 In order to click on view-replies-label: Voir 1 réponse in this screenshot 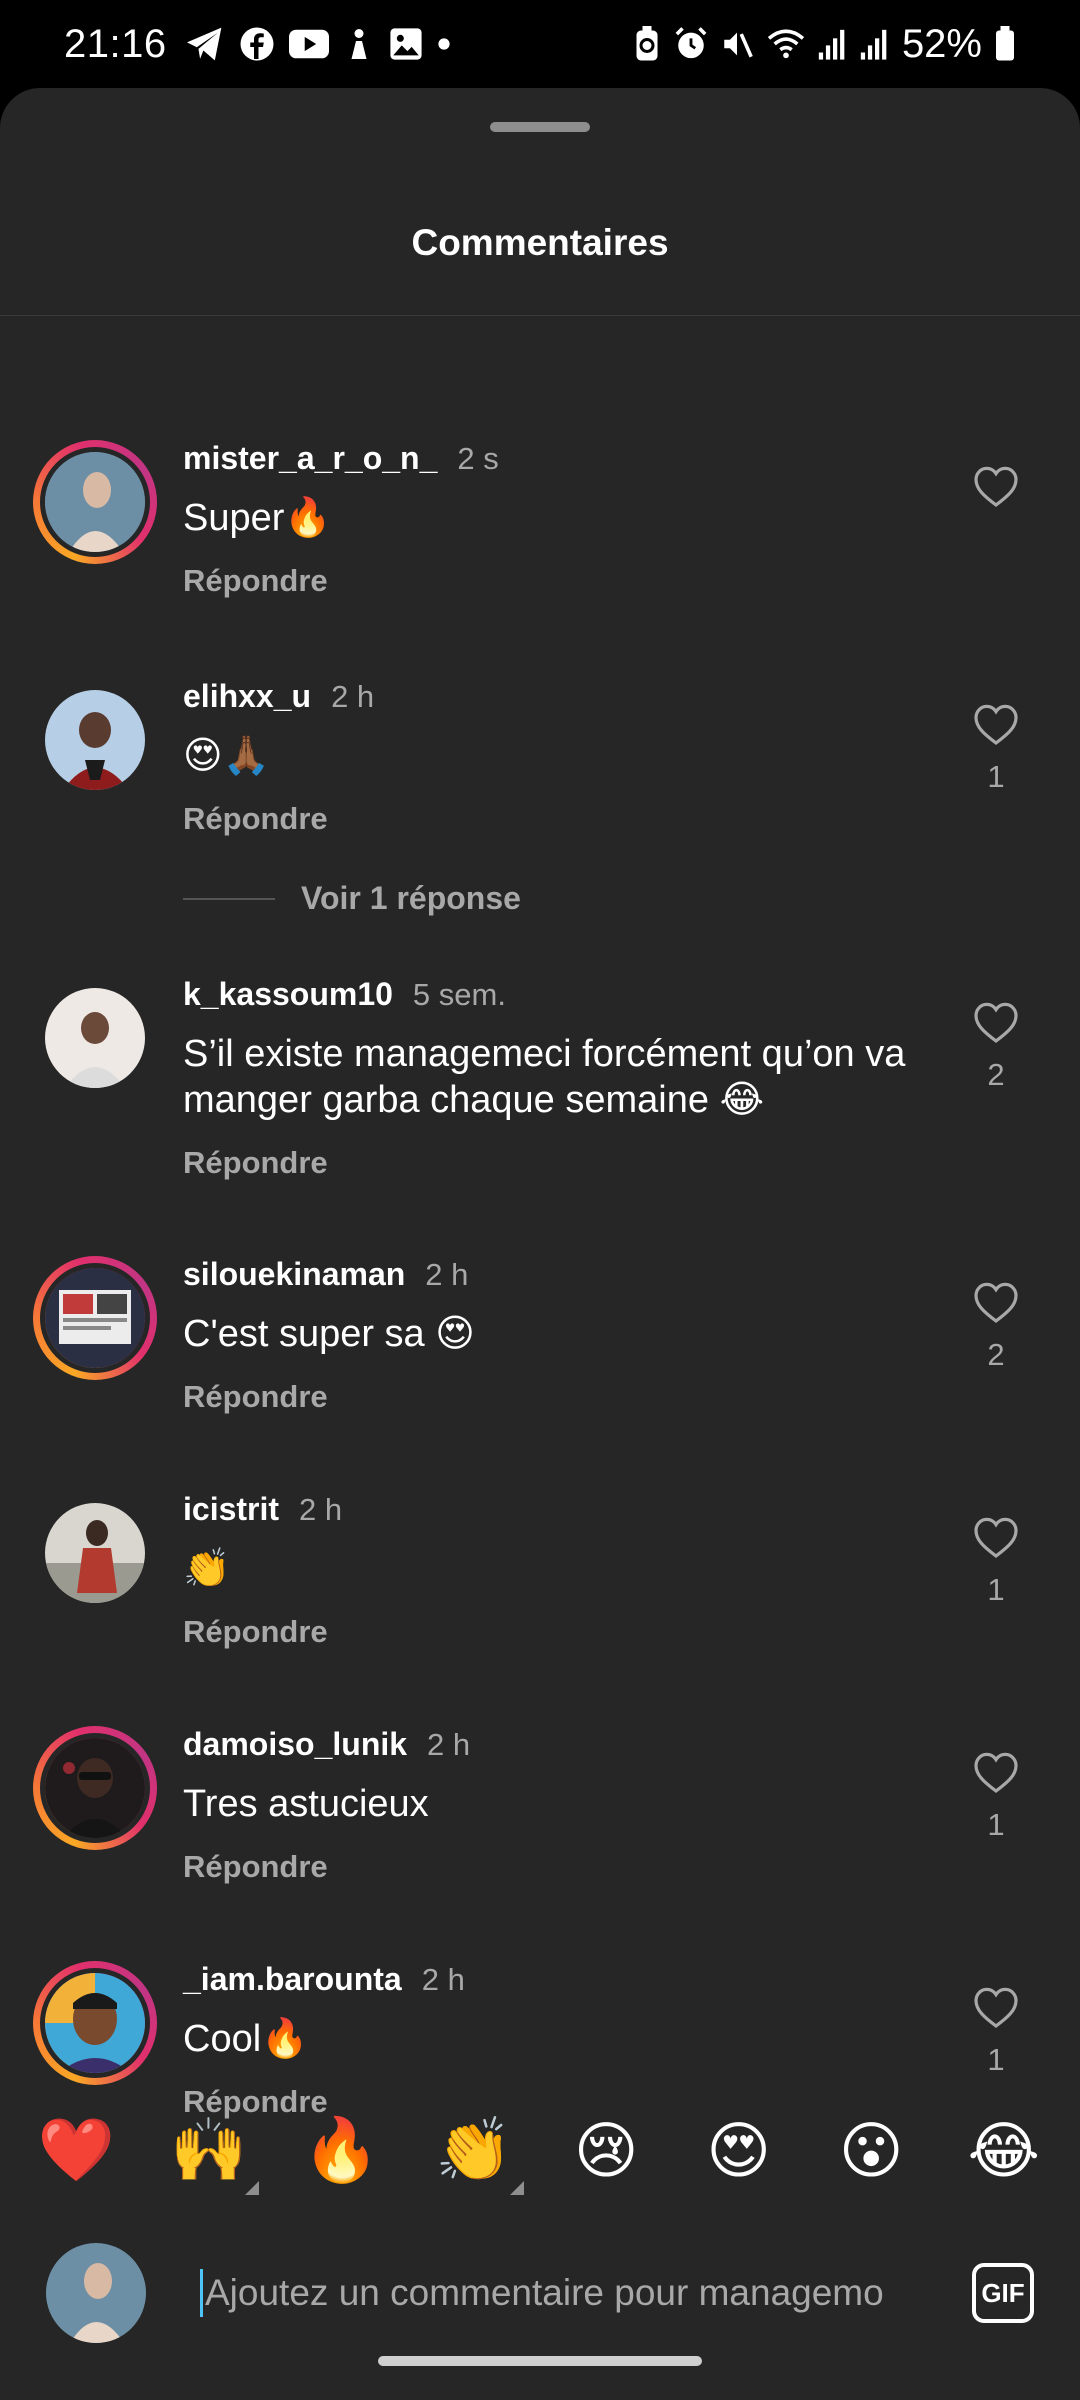, I will do `click(411, 898)`.